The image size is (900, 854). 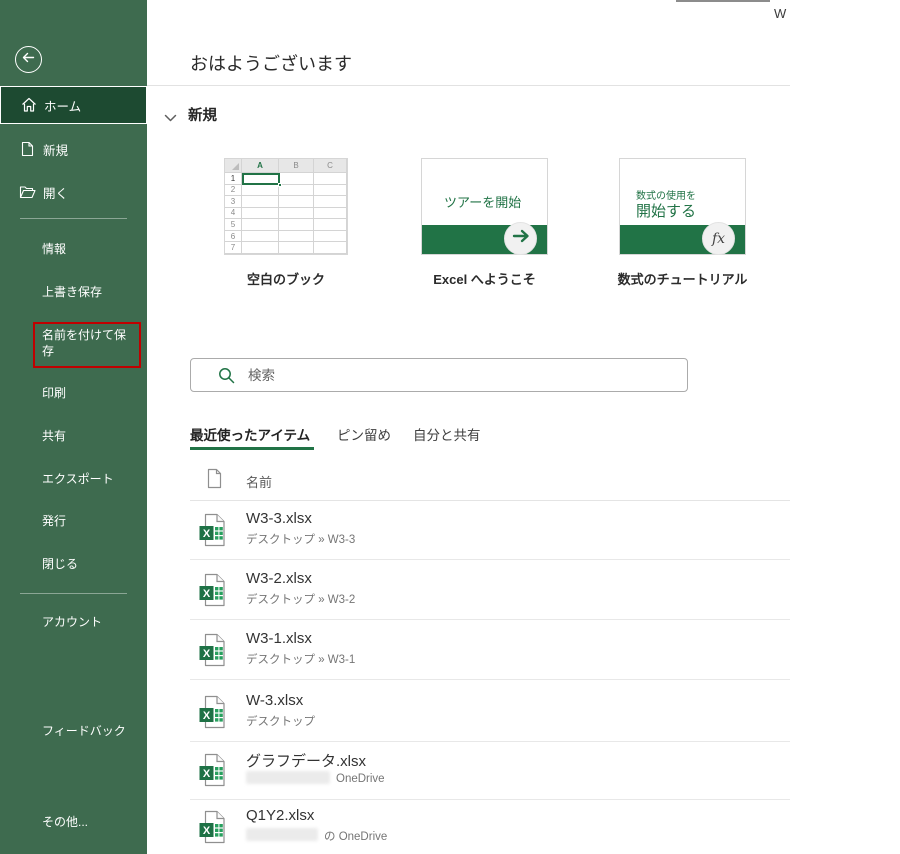 What do you see at coordinates (233, 225) in the screenshot?
I see `sheet-row-header: 5` at bounding box center [233, 225].